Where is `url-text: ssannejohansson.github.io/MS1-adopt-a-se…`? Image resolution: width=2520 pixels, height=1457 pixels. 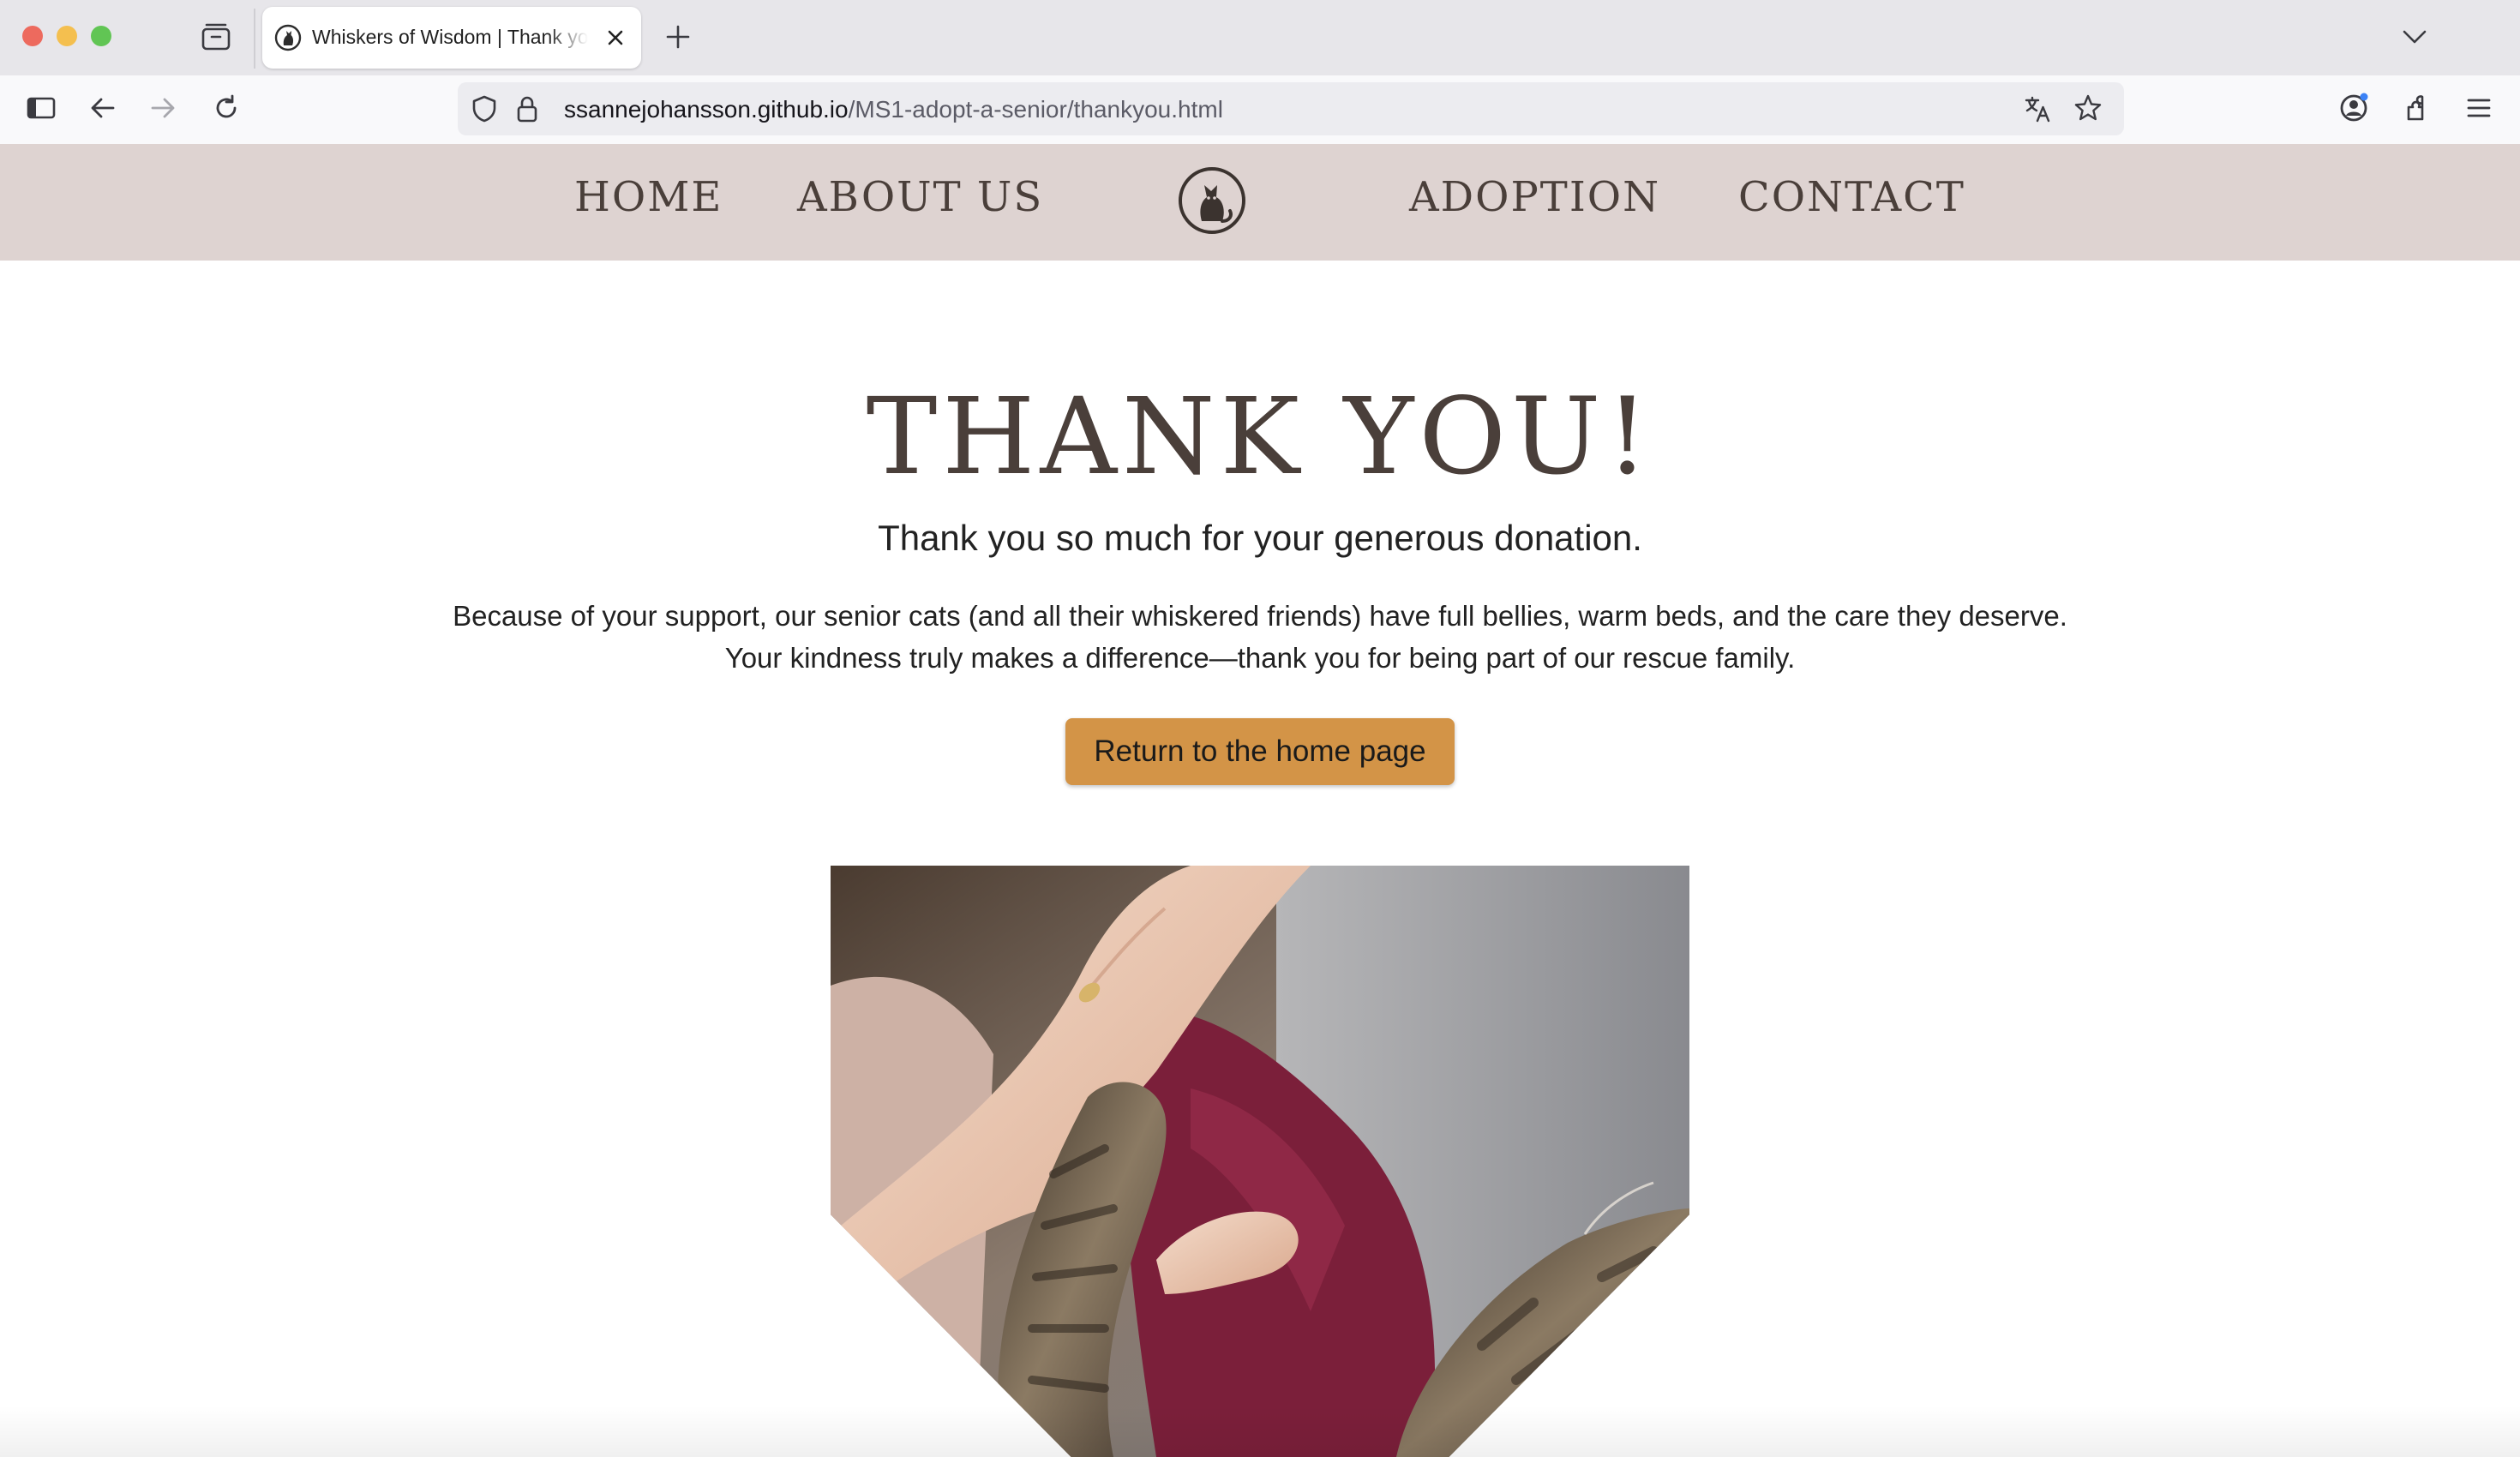 url-text: ssannejohansson.github.io/MS1-adopt-a-se… is located at coordinates (893, 109).